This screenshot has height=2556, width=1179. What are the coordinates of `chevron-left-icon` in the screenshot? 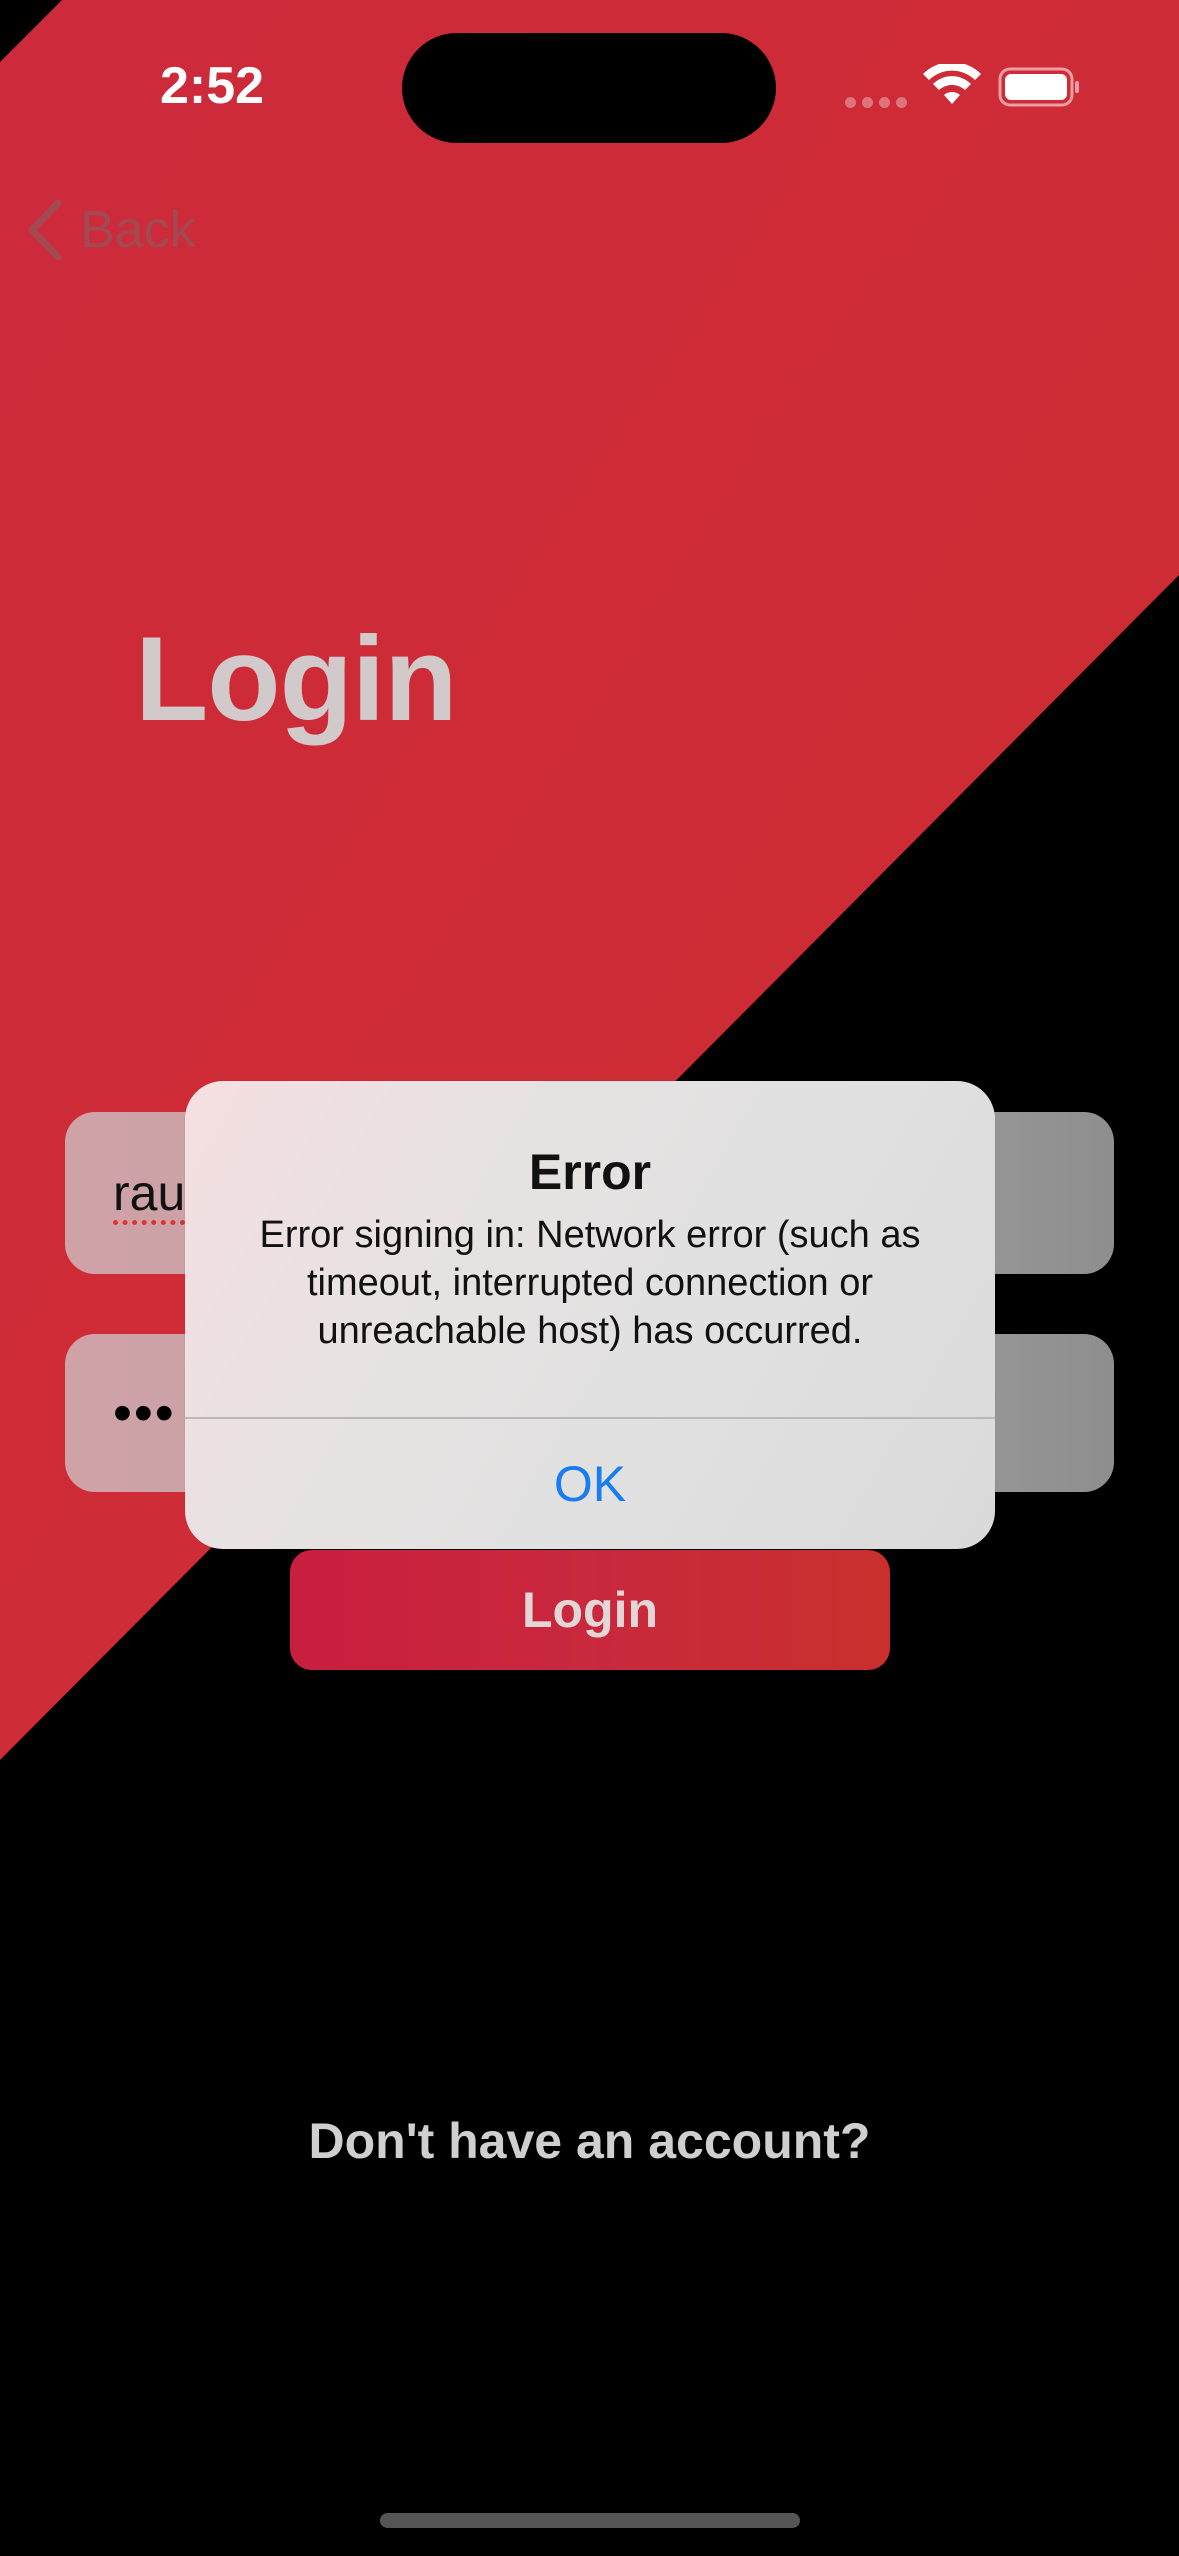 It's located at (45, 230).